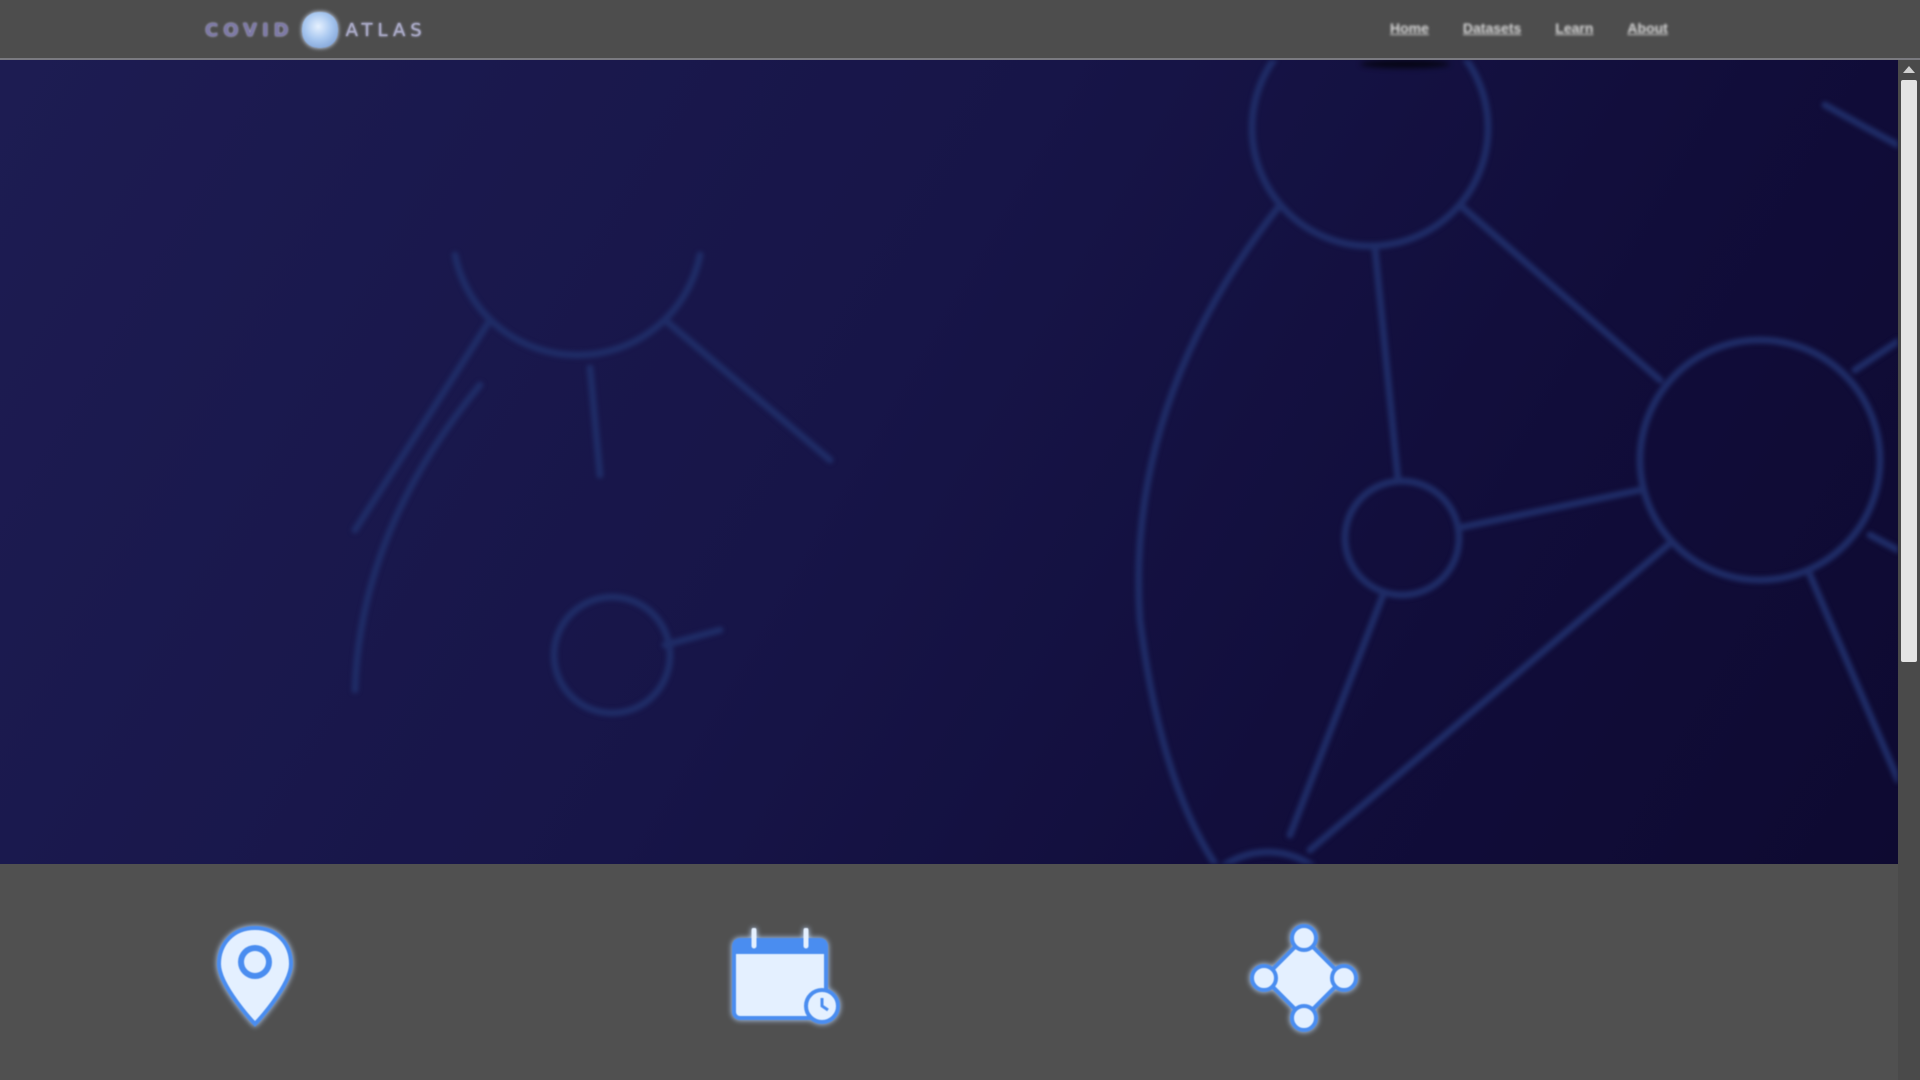 This screenshot has height=1080, width=1920. I want to click on hero-top-shadow, so click(1405, 64).